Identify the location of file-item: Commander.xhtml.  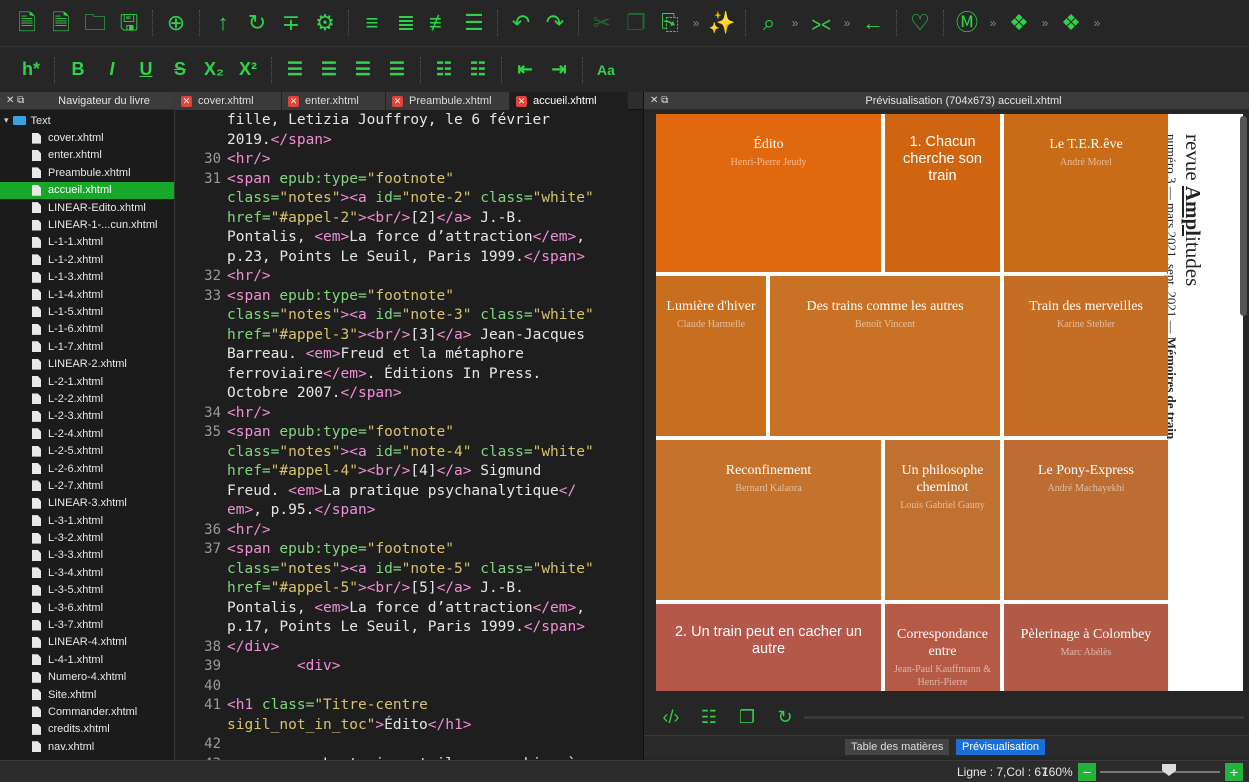
(87, 711).